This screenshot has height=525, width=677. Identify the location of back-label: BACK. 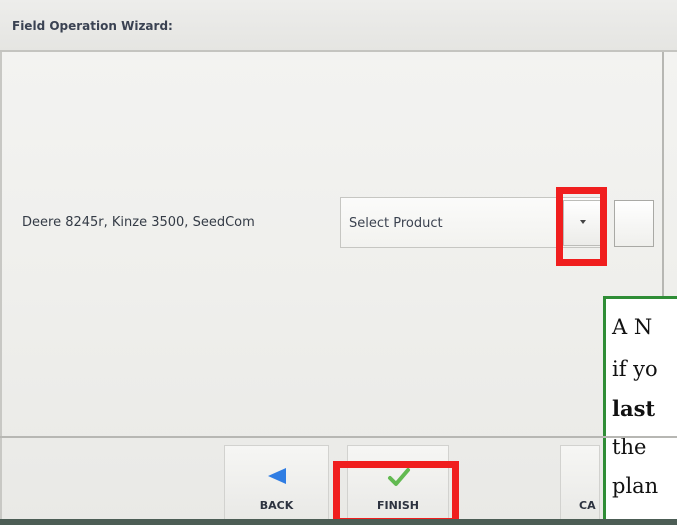
(276, 505).